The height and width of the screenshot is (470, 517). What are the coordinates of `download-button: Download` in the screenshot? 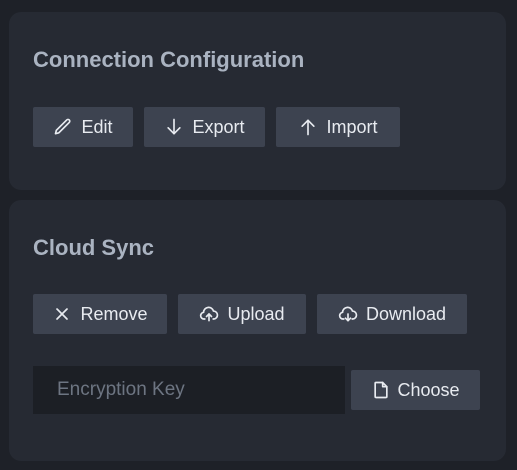 It's located at (392, 314).